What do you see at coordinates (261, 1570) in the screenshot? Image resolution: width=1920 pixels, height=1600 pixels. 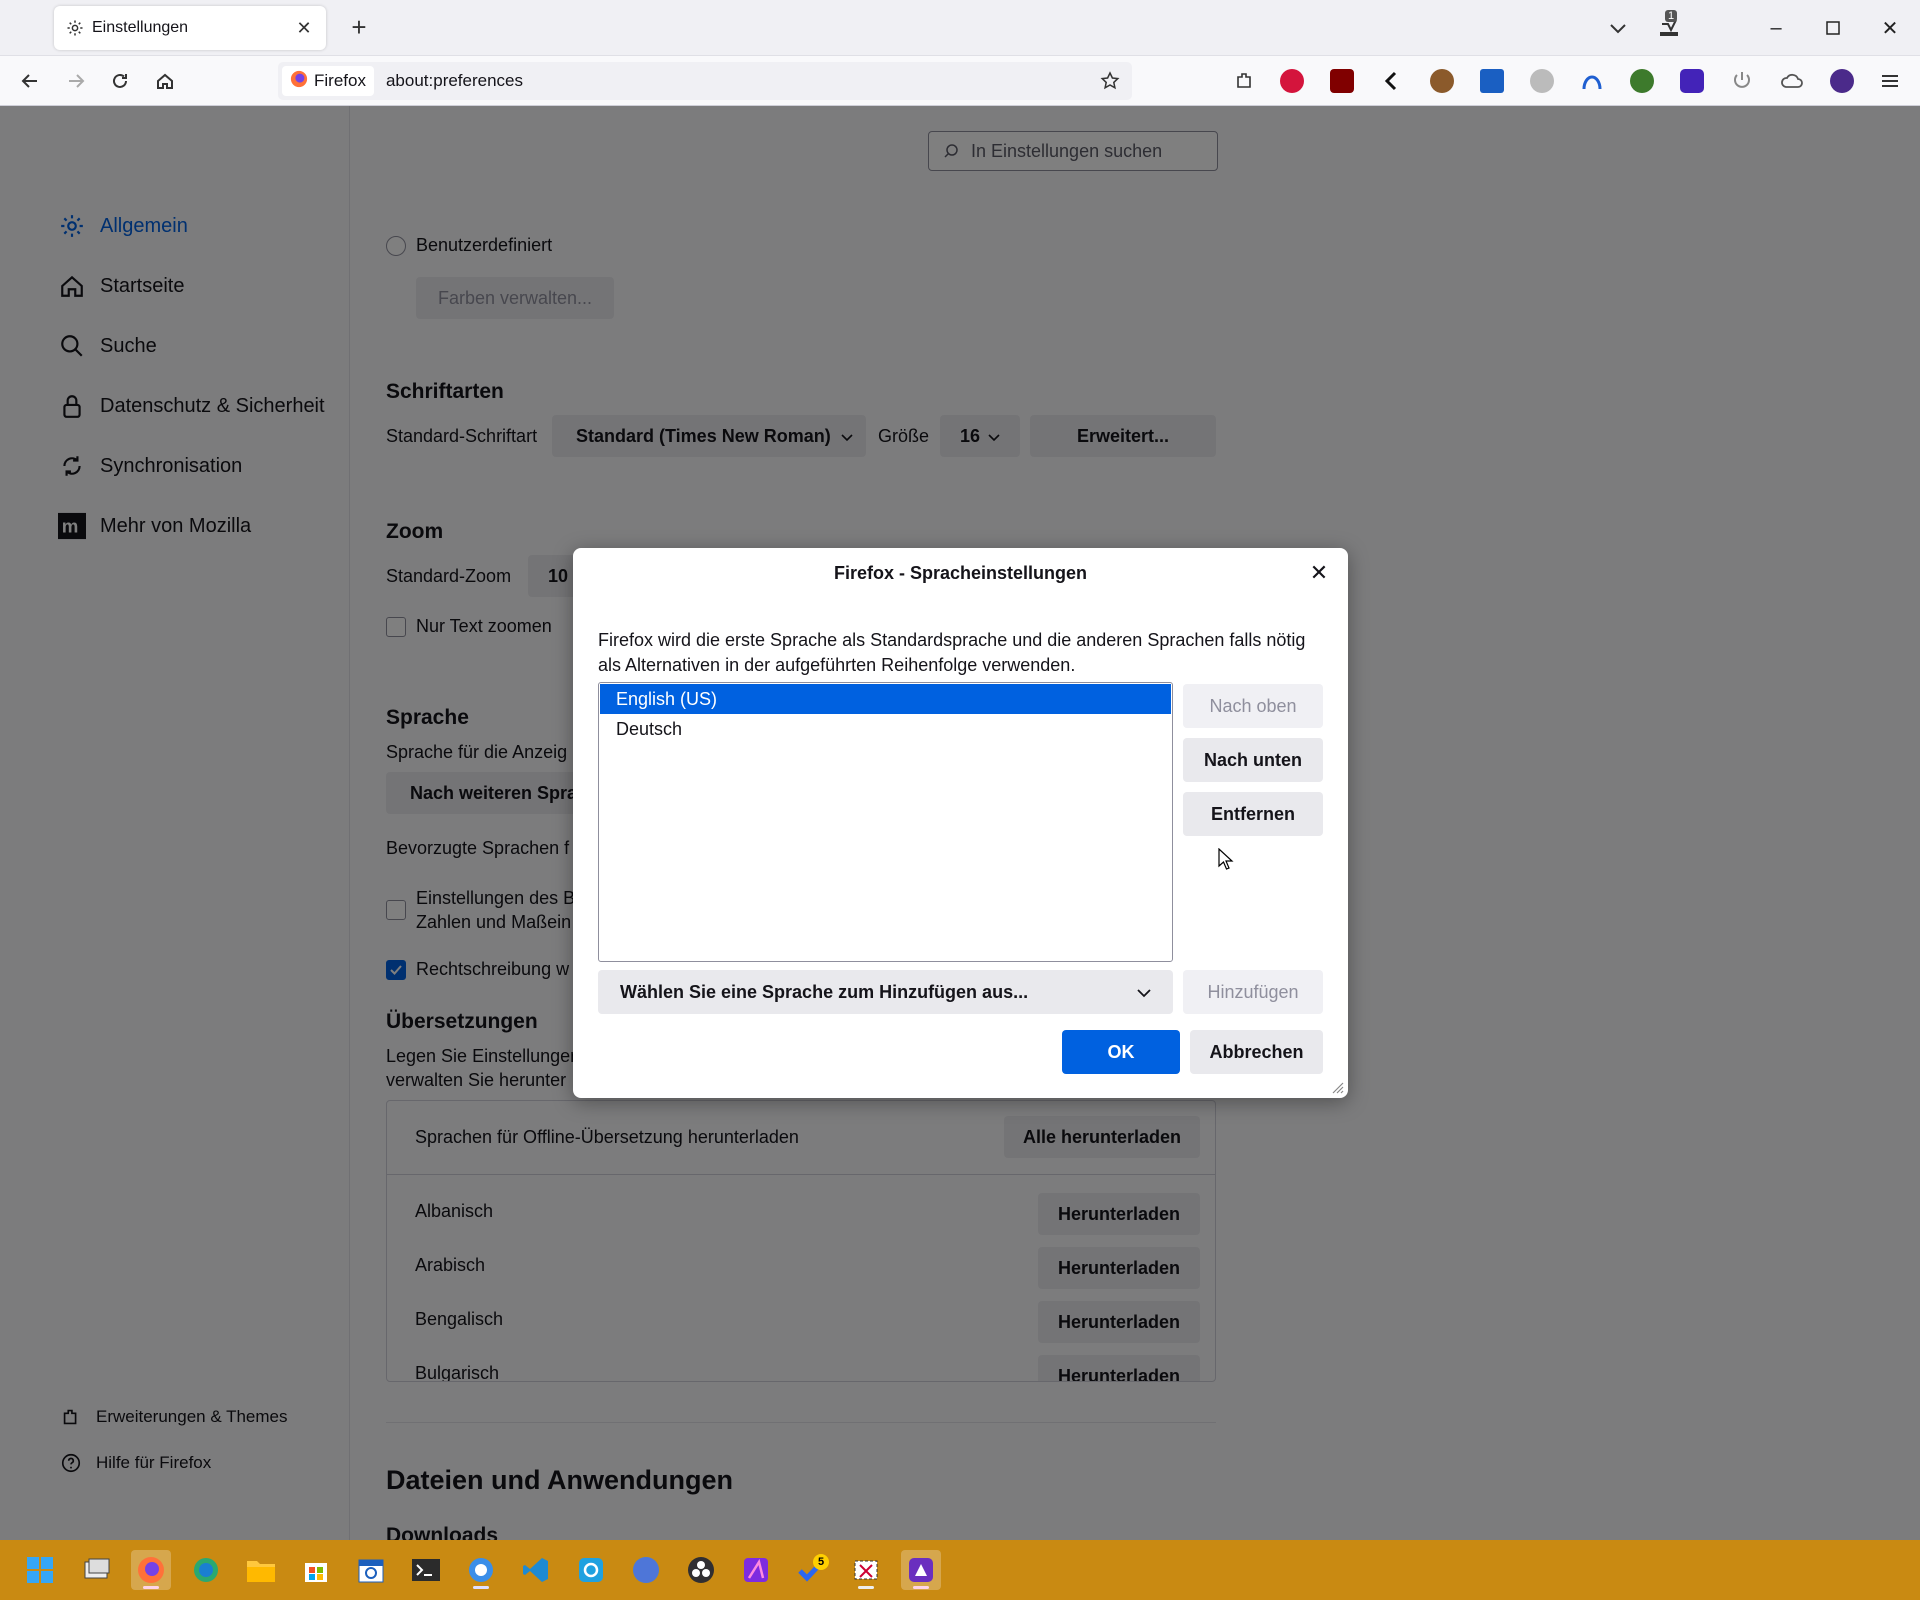 I see `file-explorer-icon` at bounding box center [261, 1570].